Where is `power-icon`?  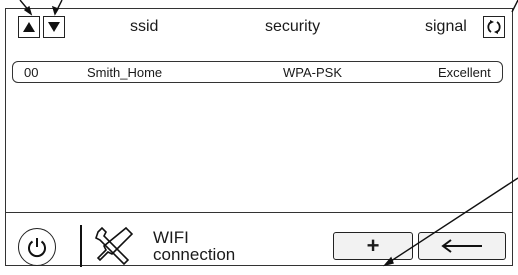 power-icon is located at coordinates (37, 248).